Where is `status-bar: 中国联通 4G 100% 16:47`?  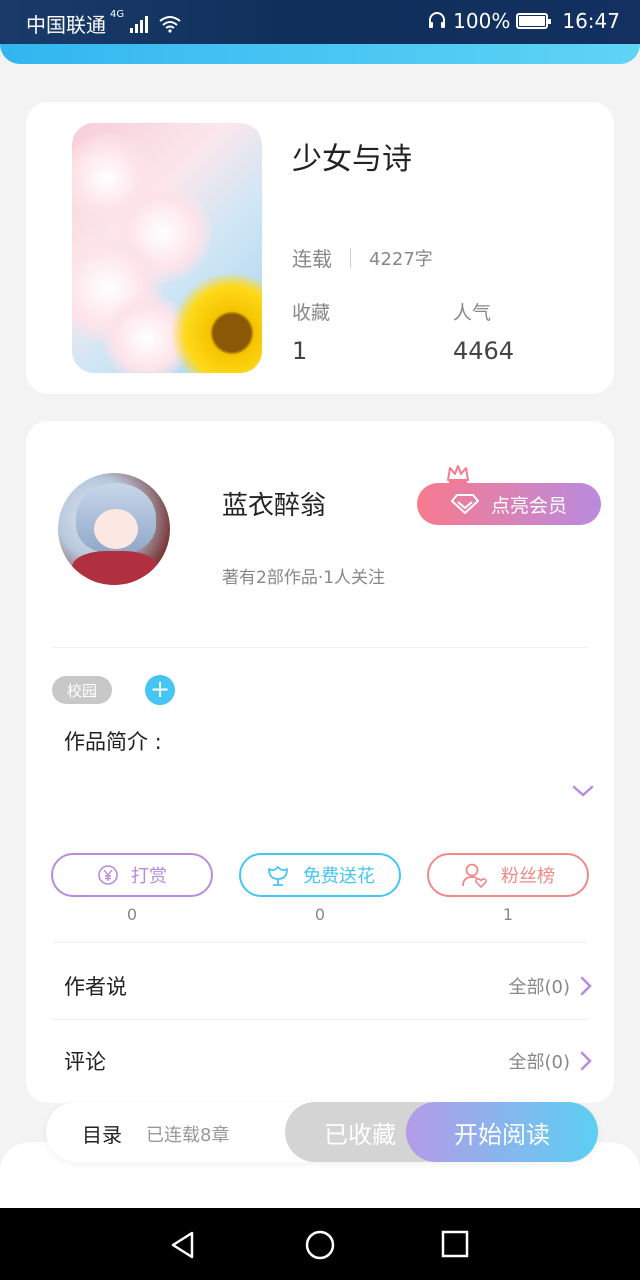 status-bar: 中国联通 4G 100% 16:47 is located at coordinates (320, 22).